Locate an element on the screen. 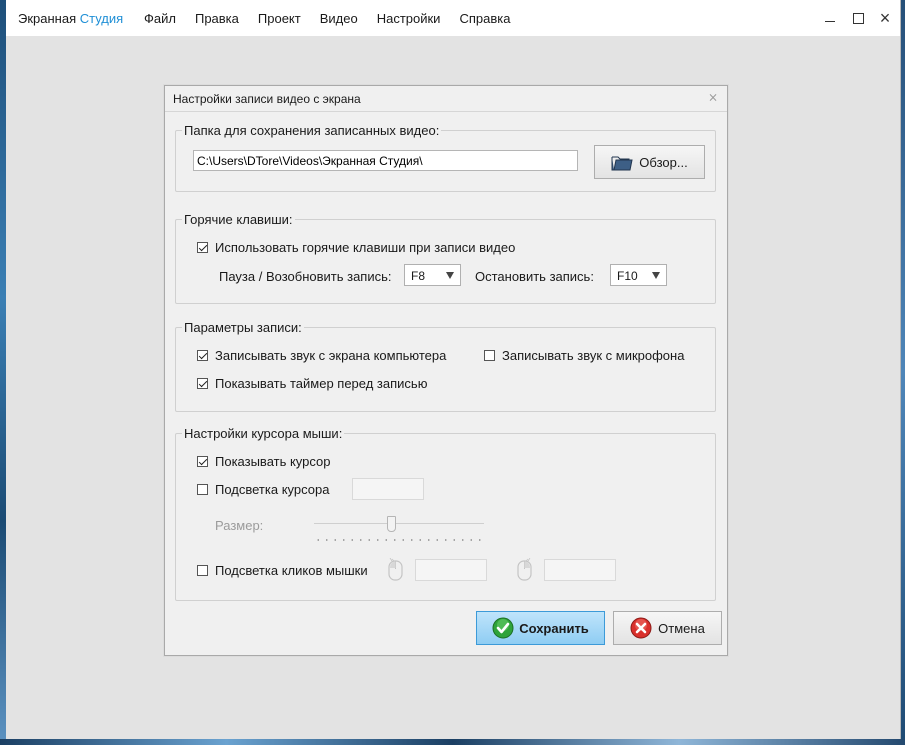 This screenshot has height=745, width=905. highlight-clicks-check-box is located at coordinates (202, 570).